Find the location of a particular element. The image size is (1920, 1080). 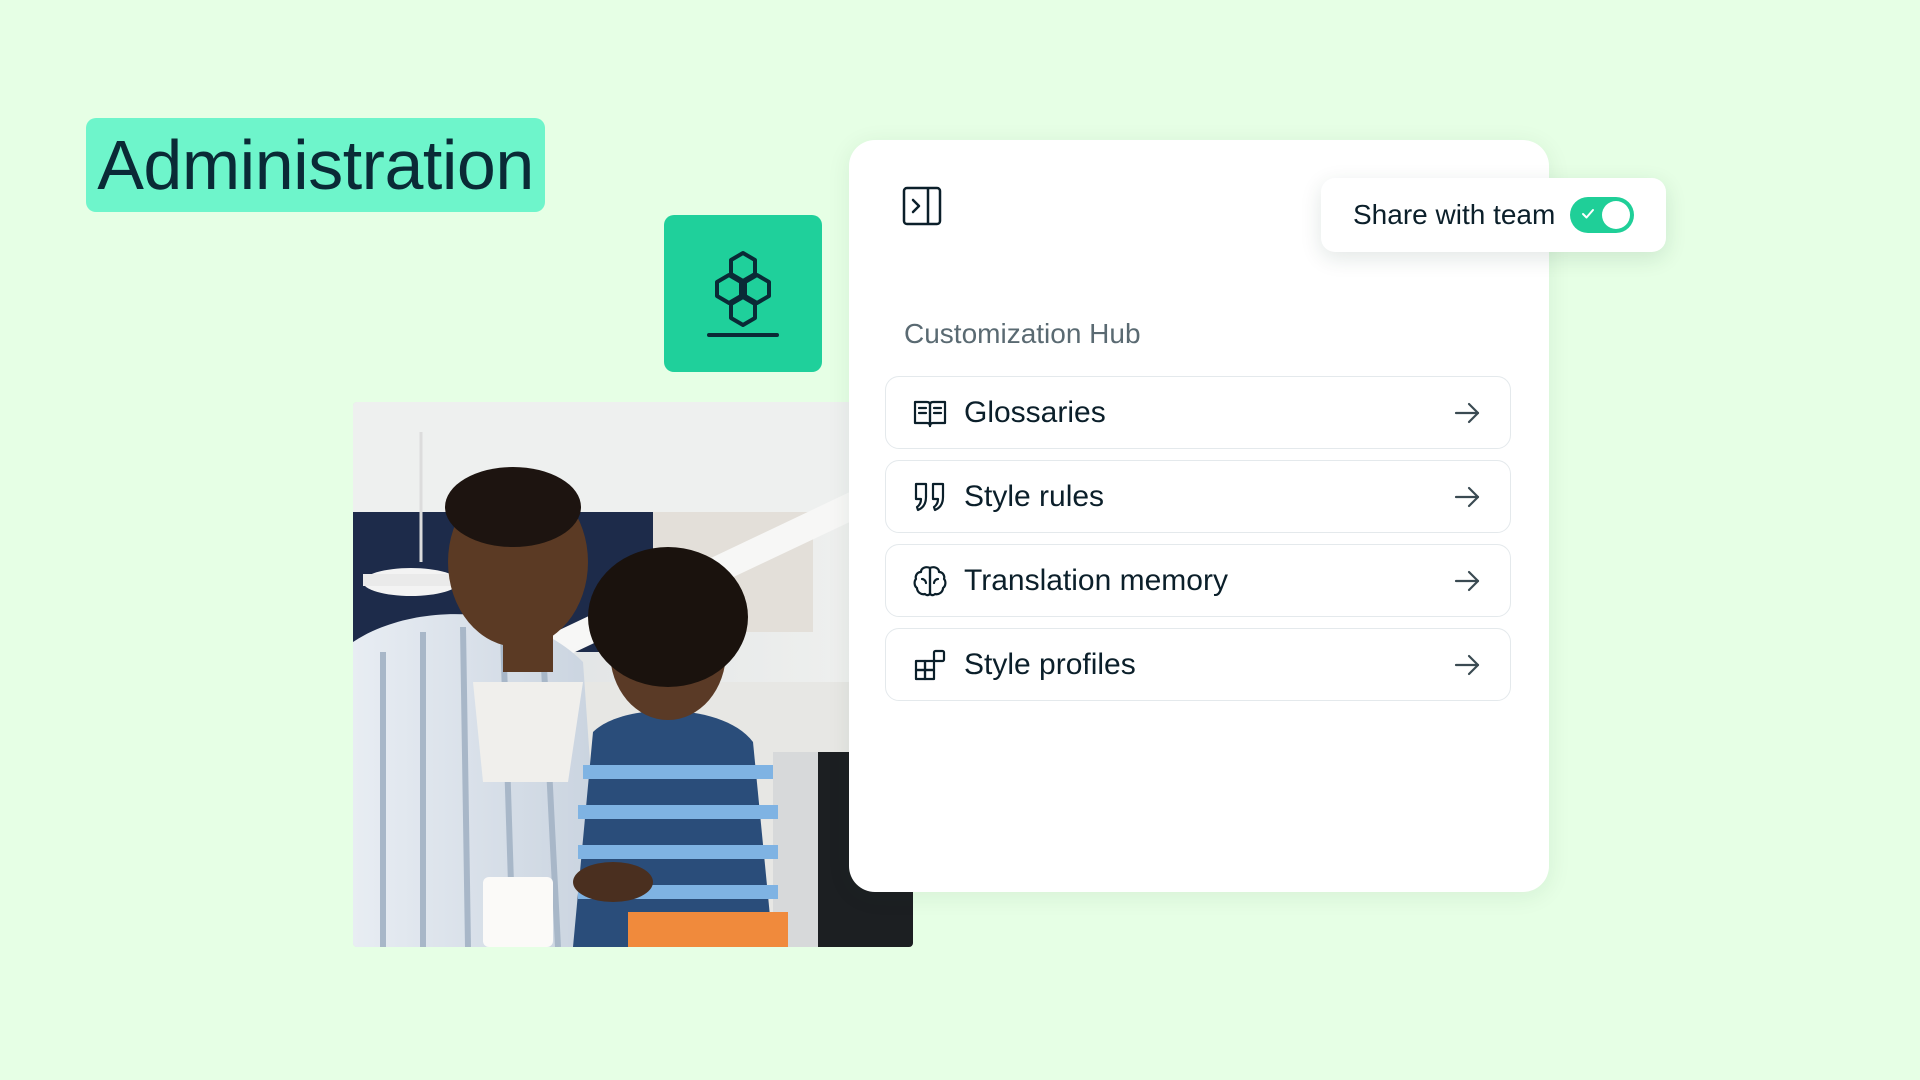

page-title-badge: Administration is located at coordinates (315, 165).